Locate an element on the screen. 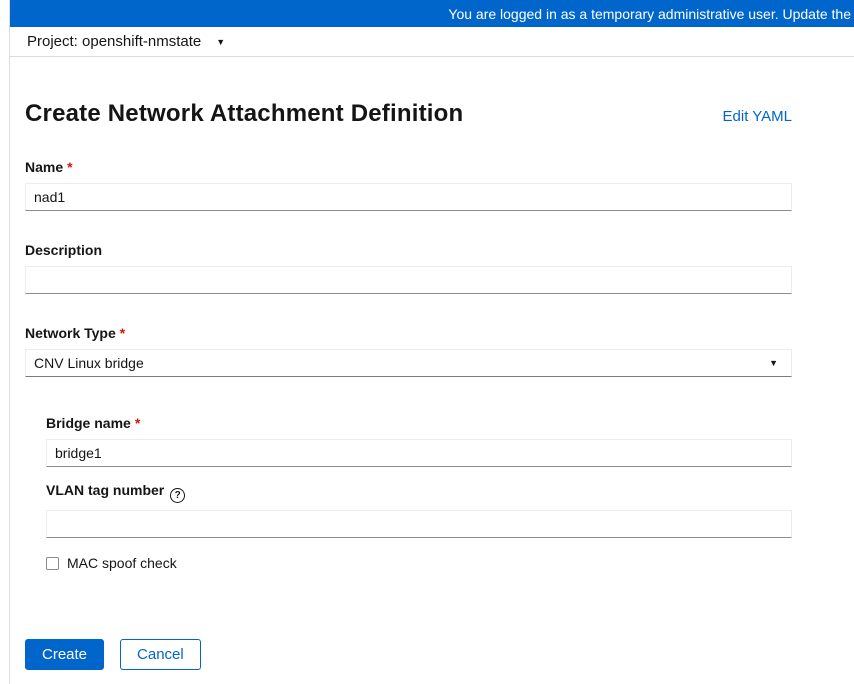  network-type-select: CNV Linux bridge ▼ is located at coordinates (408, 363).